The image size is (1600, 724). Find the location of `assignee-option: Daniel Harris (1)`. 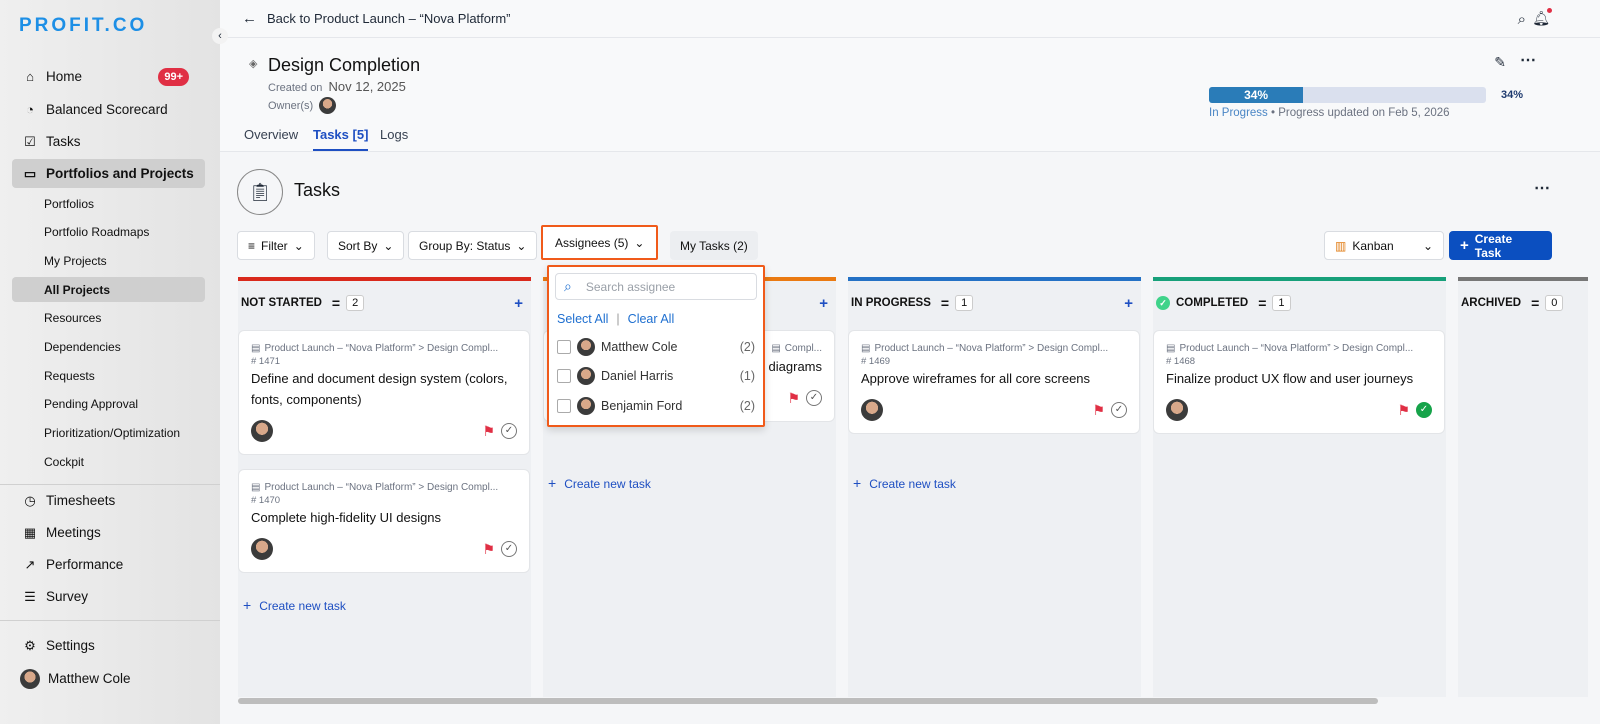

assignee-option: Daniel Harris (1) is located at coordinates (656, 377).